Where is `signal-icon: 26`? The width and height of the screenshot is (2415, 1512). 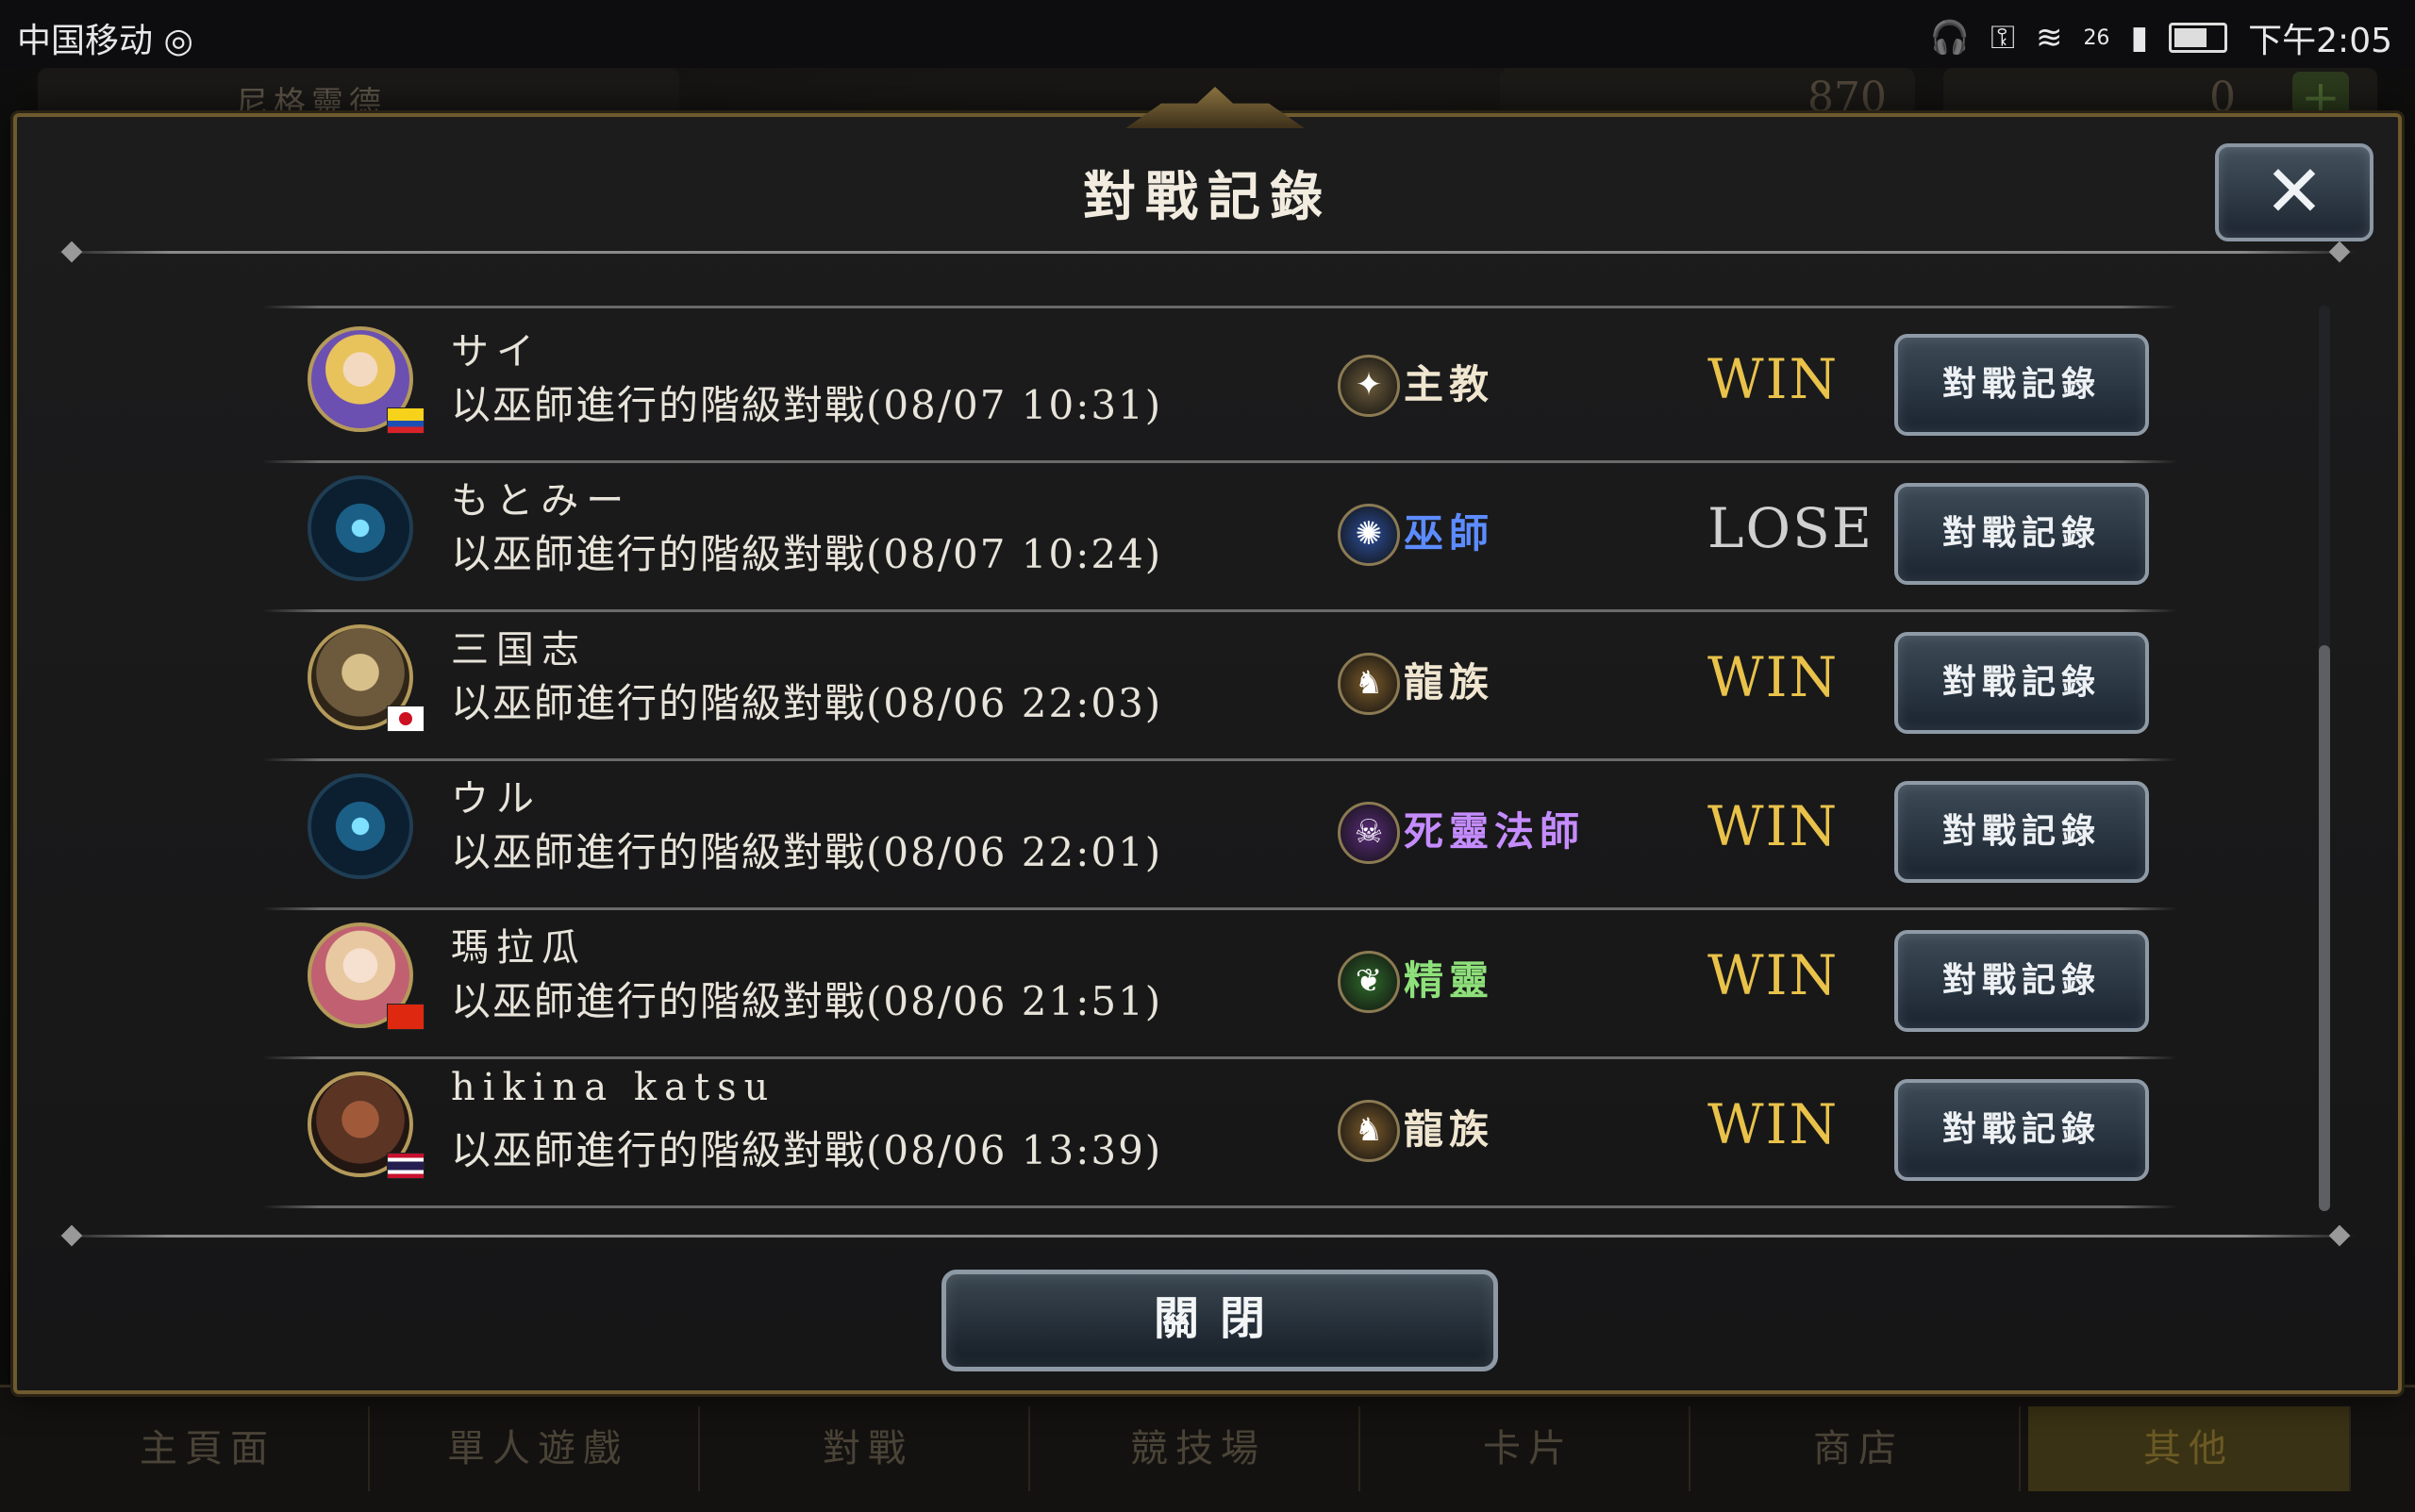
signal-icon: 26 is located at coordinates (2096, 37).